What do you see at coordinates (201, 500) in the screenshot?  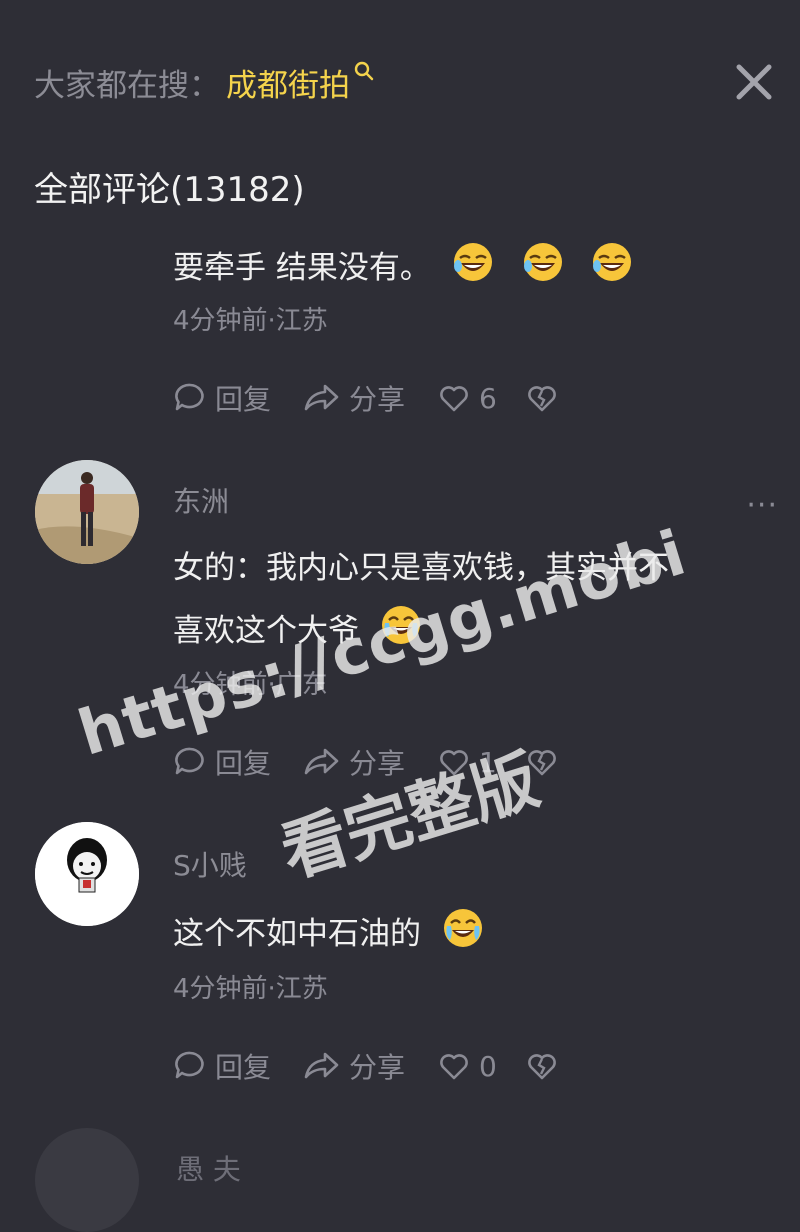 I see `username: 东洲` at bounding box center [201, 500].